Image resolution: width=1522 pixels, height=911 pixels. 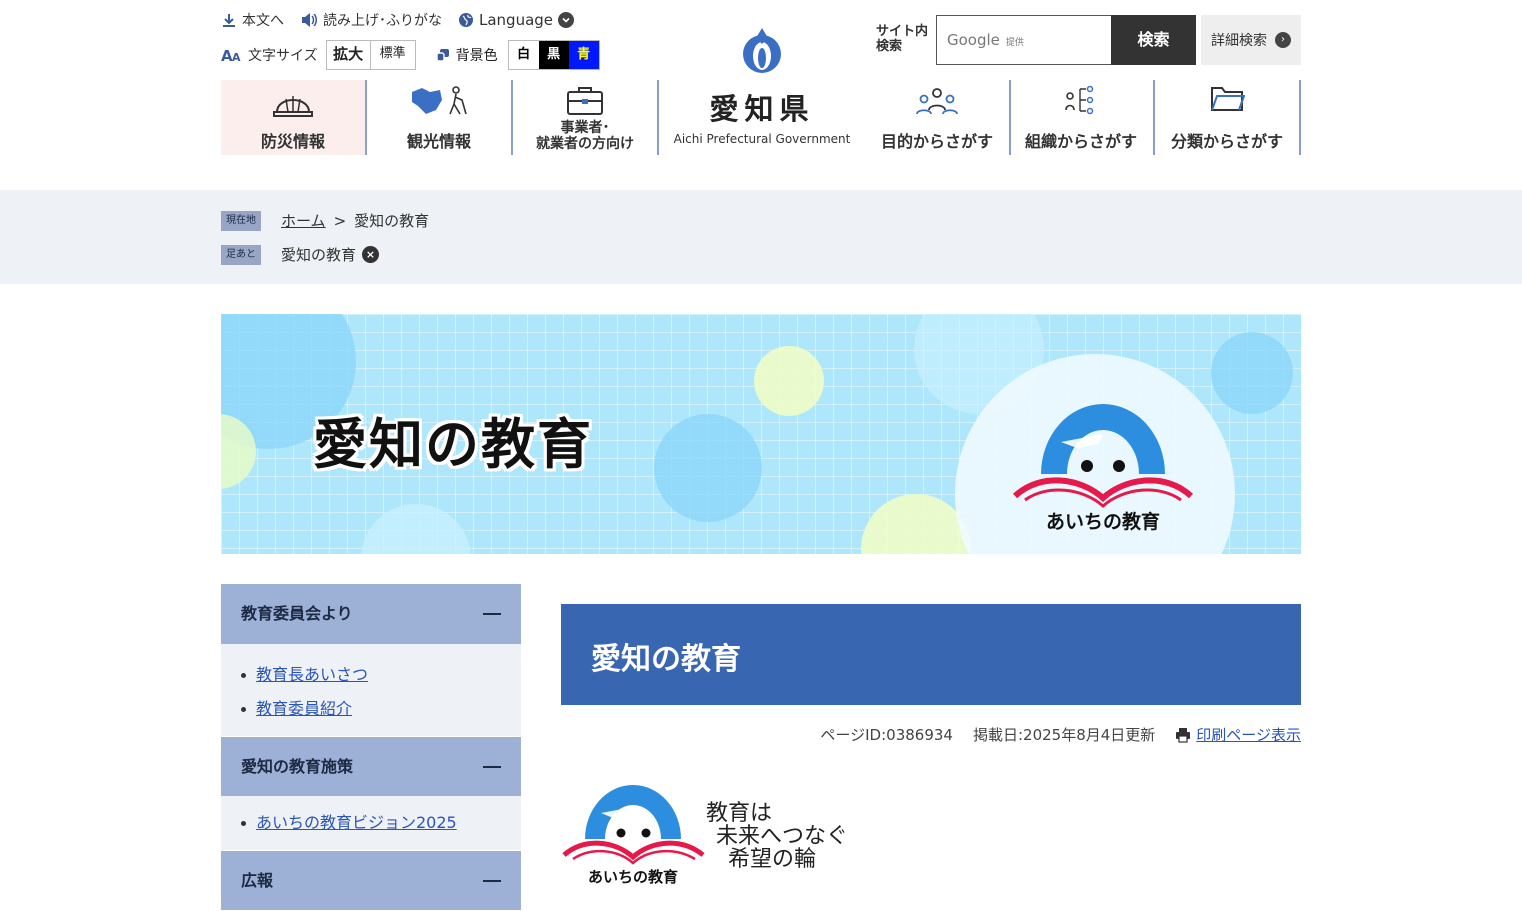 What do you see at coordinates (1064, 735) in the screenshot?
I see `posted-date: 掲載日:2025年8月4日更新` at bounding box center [1064, 735].